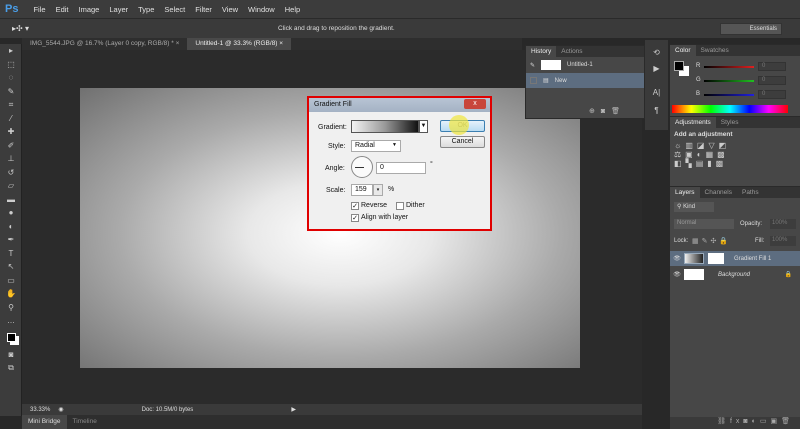 This screenshot has height=429, width=800. I want to click on screen-mode-icon: ⧉, so click(11, 368).